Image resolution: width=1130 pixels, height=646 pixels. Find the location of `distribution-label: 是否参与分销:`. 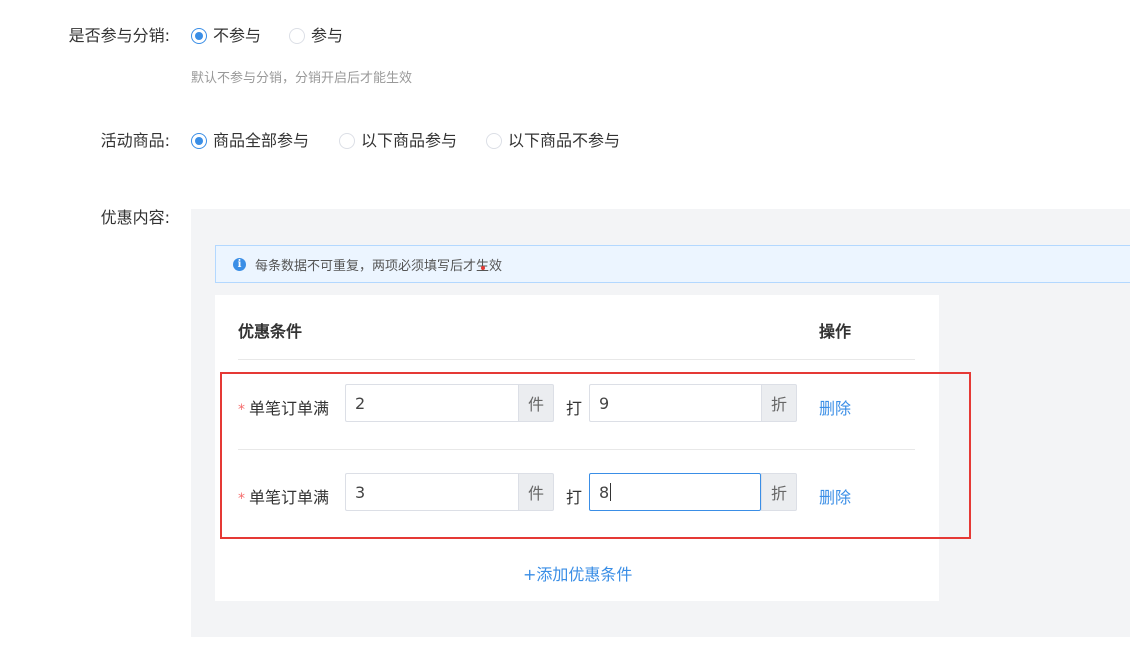

distribution-label: 是否参与分销: is located at coordinates (119, 35).